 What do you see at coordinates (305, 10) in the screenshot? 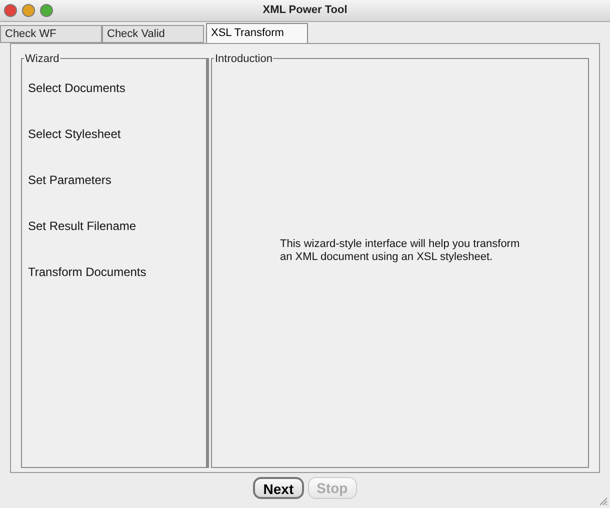
I see `window-title: XML Power Tool` at bounding box center [305, 10].